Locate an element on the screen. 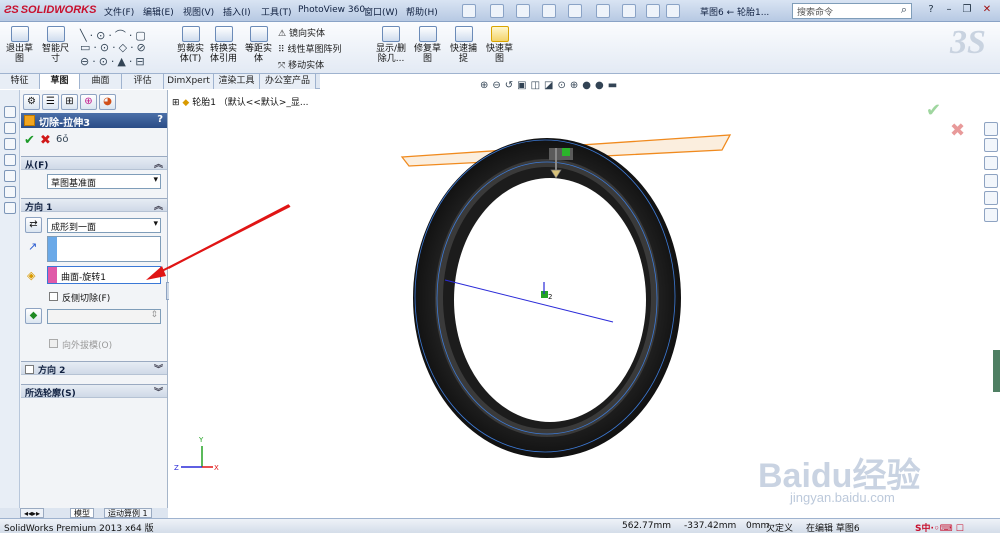 The height and width of the screenshot is (533, 1000). snap-label: 快速捕 捉 is located at coordinates (464, 54).